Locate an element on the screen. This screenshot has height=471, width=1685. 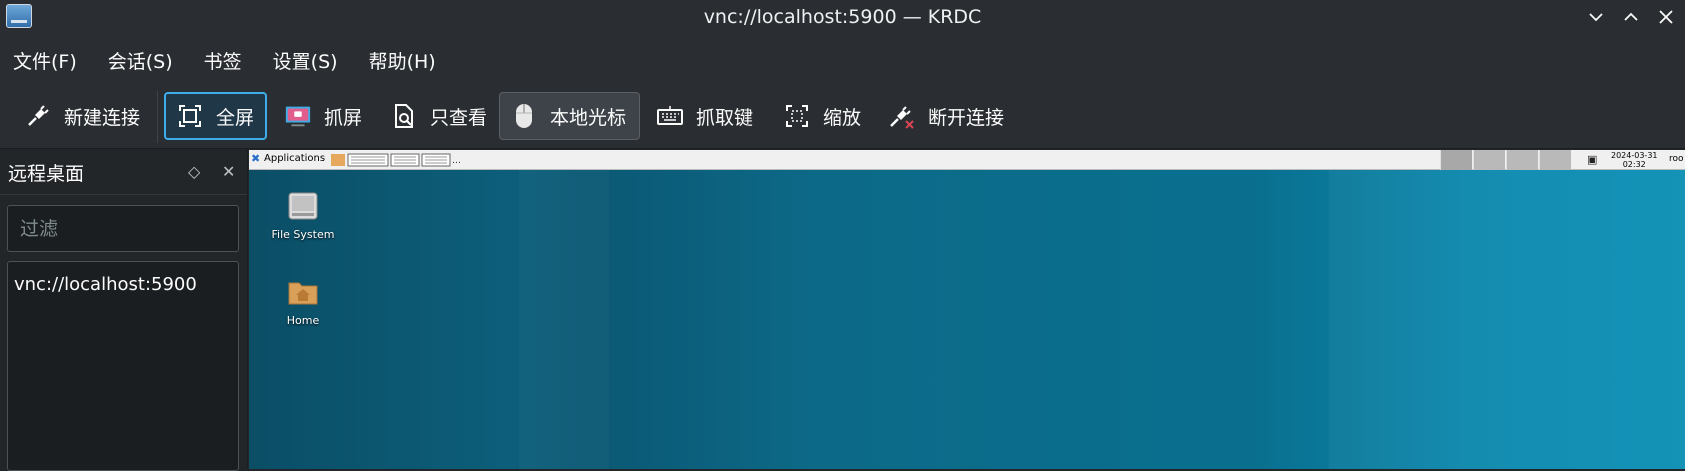
float-panel-icon: ◇ is located at coordinates (194, 171).